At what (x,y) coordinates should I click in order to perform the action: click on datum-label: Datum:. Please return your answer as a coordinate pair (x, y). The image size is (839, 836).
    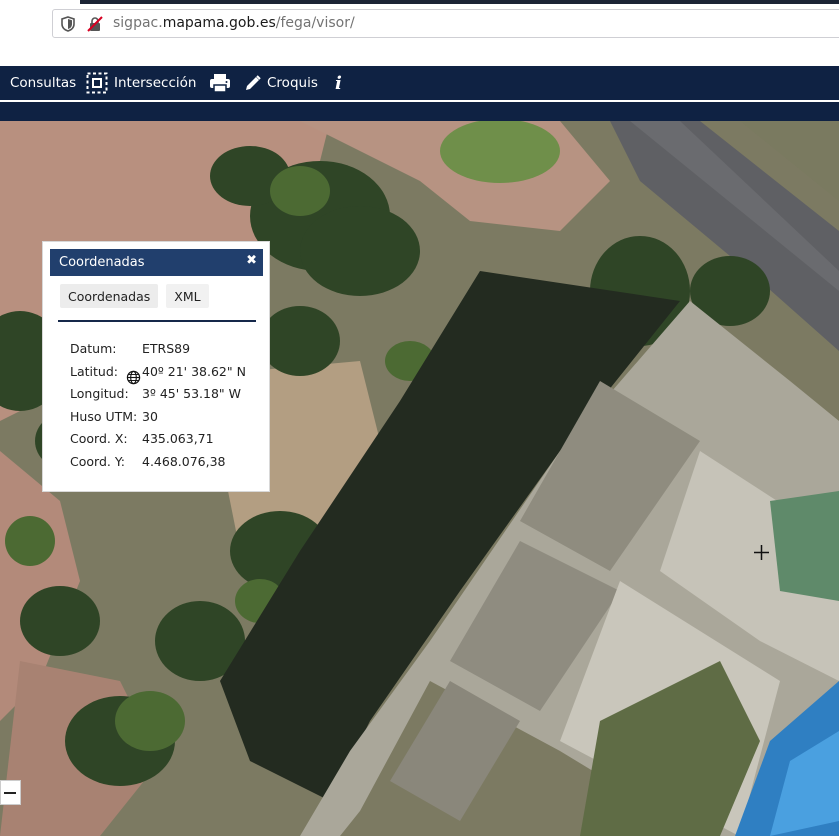
    Looking at the image, I should click on (93, 348).